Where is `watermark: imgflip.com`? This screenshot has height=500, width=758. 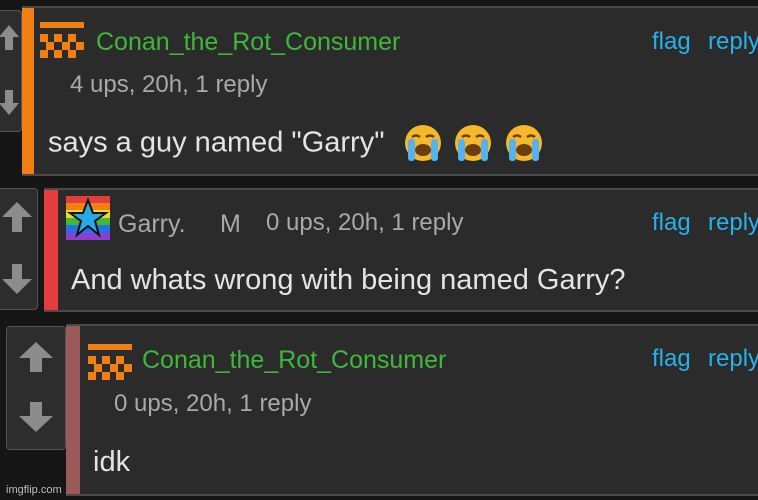 watermark: imgflip.com is located at coordinates (34, 490).